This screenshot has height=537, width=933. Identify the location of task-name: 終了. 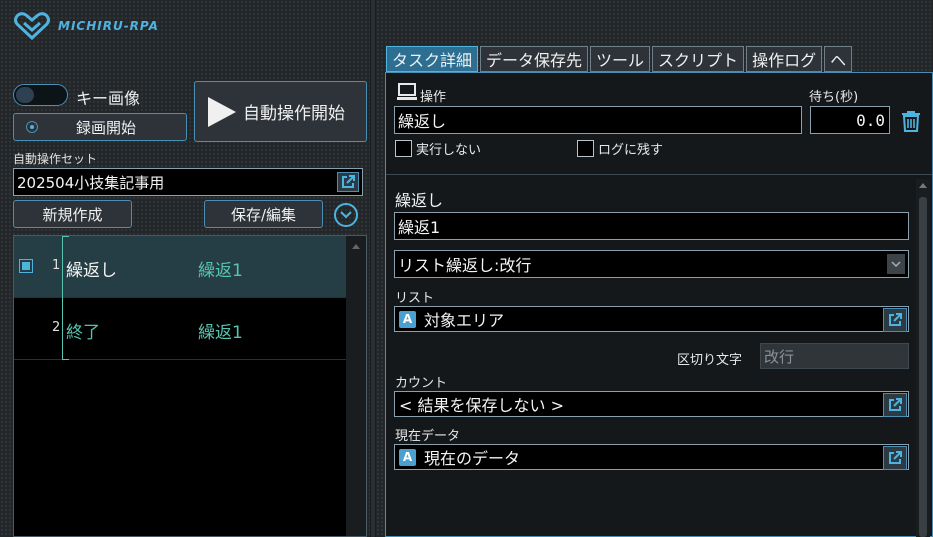
(83, 333).